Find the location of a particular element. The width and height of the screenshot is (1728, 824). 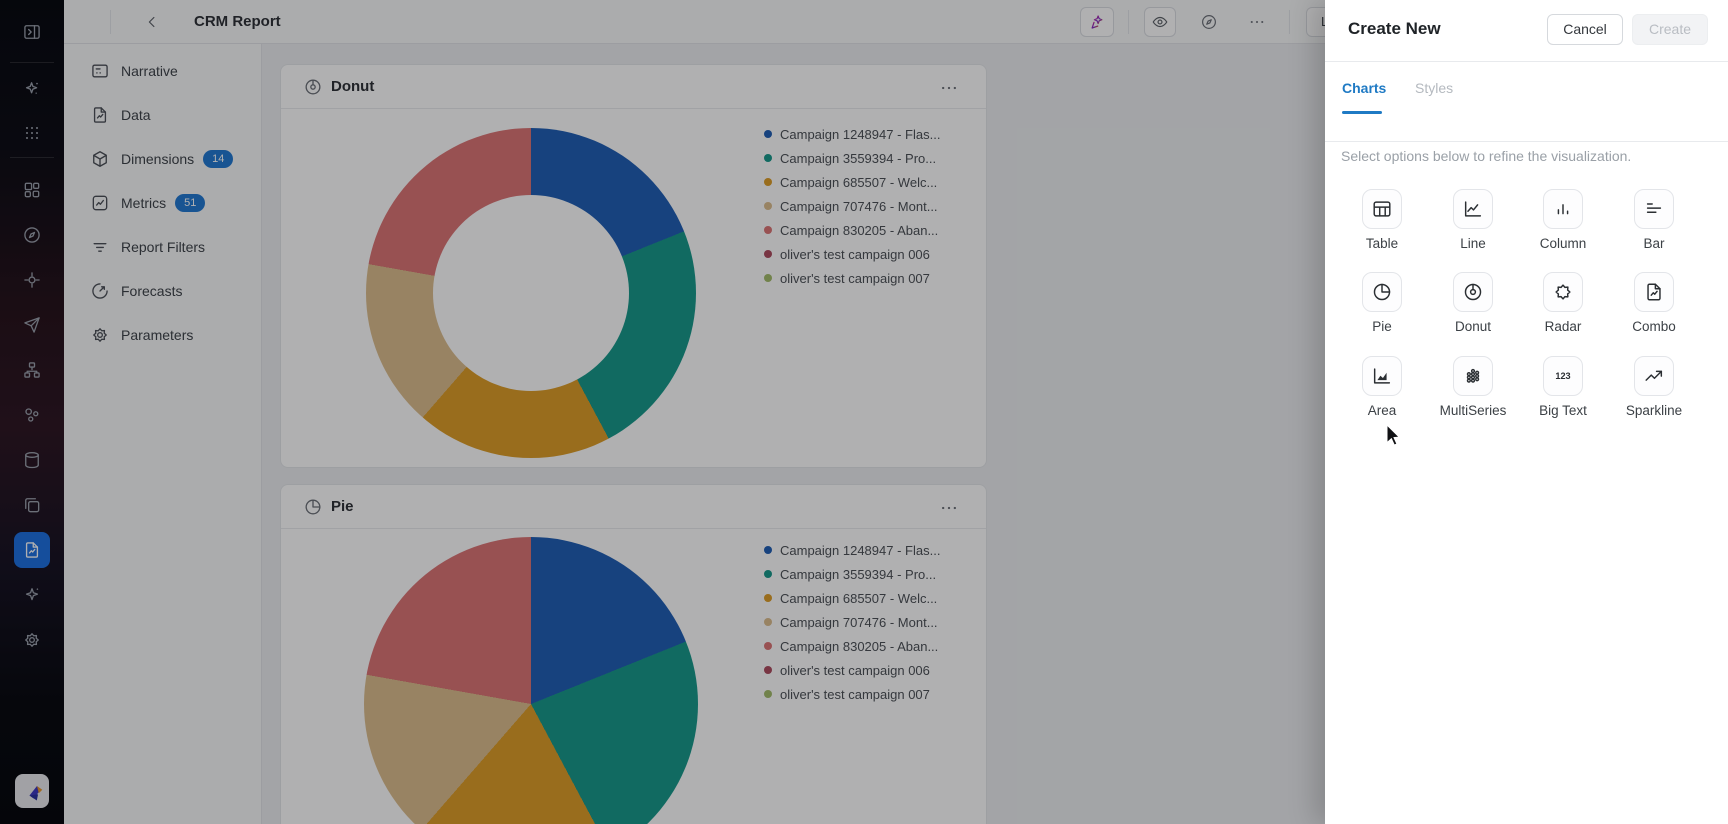

chart-type-tile-big-text: 123 is located at coordinates (1563, 376).